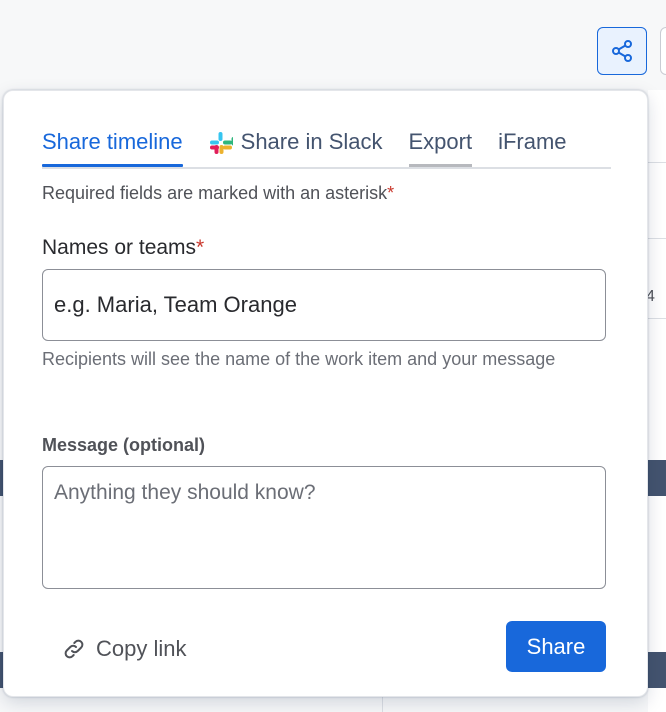 This screenshot has width=666, height=712. I want to click on tab-export: Export, so click(440, 147).